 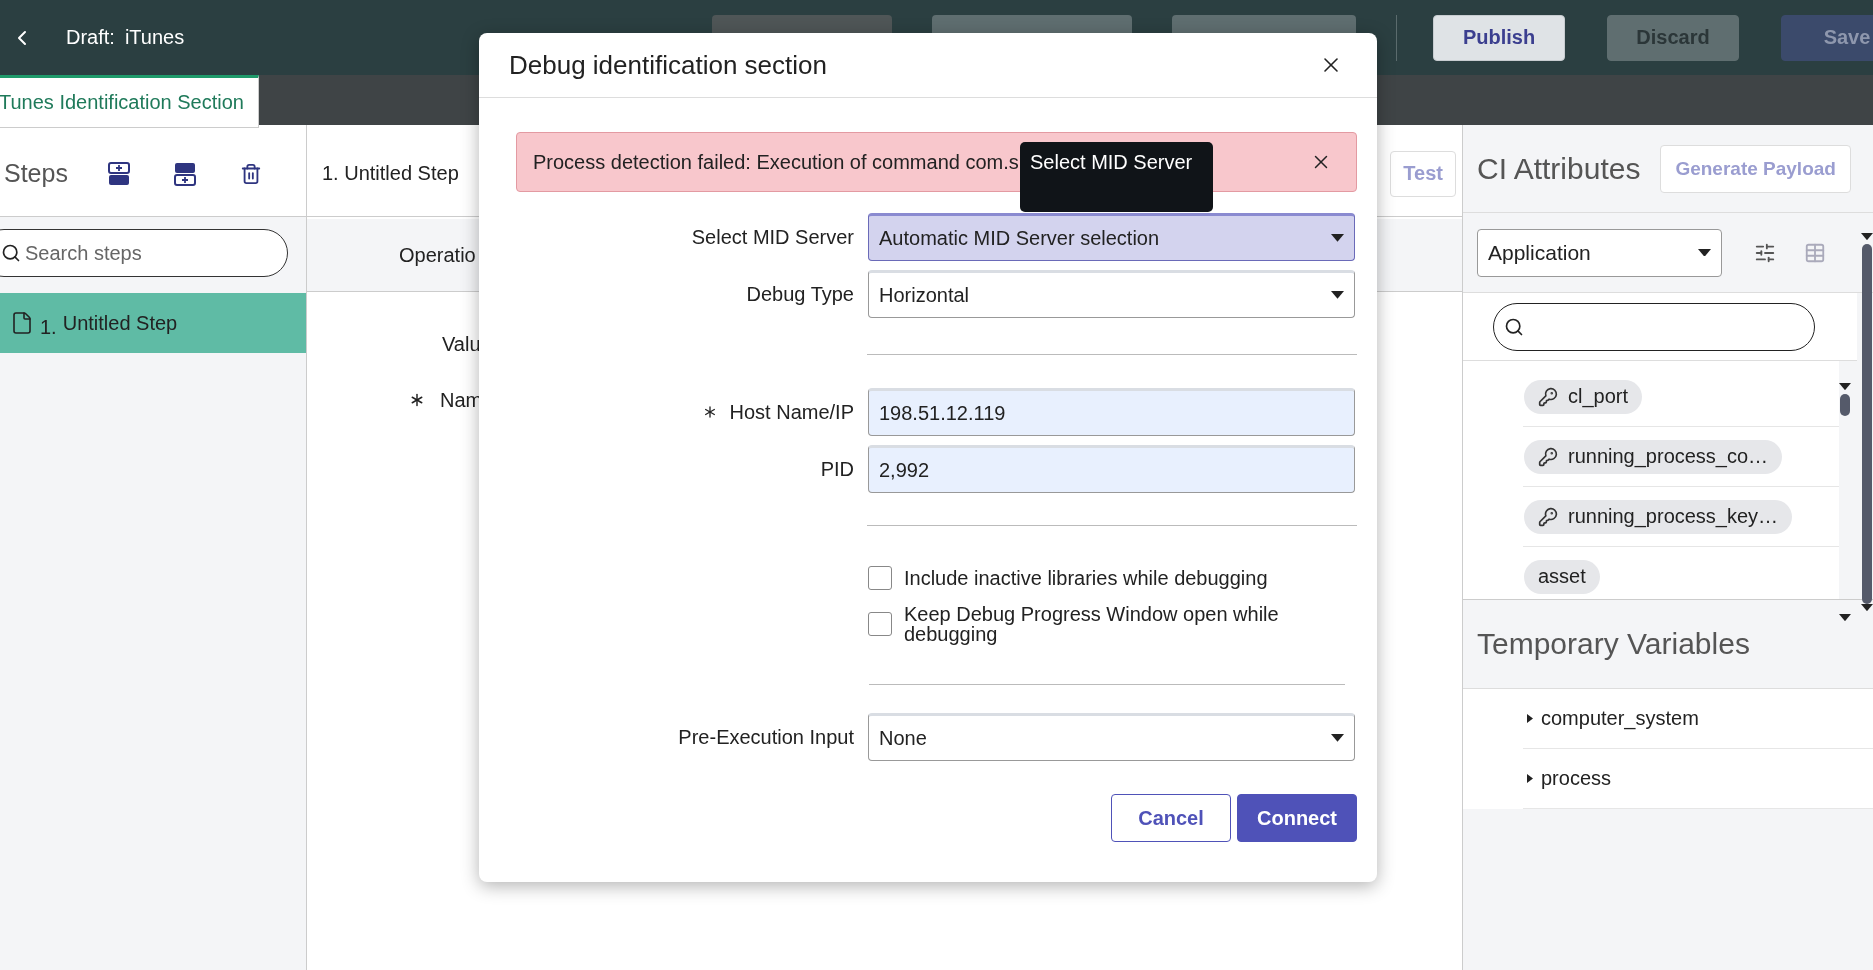 What do you see at coordinates (837, 469) in the screenshot?
I see `field-label: PID` at bounding box center [837, 469].